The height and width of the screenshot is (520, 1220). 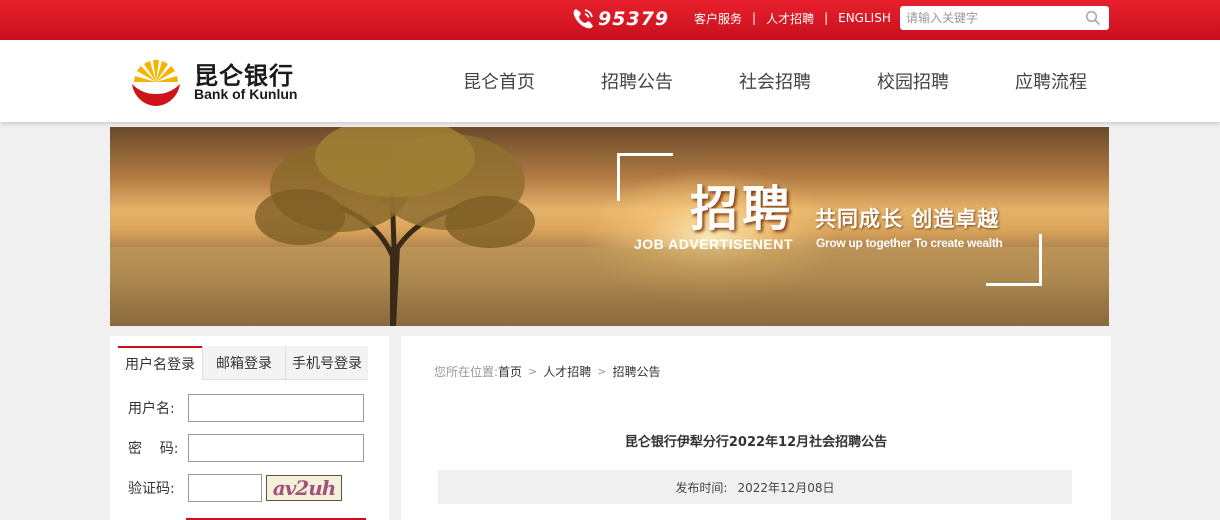 I want to click on kunlun-logo-icon, so click(x=156, y=82).